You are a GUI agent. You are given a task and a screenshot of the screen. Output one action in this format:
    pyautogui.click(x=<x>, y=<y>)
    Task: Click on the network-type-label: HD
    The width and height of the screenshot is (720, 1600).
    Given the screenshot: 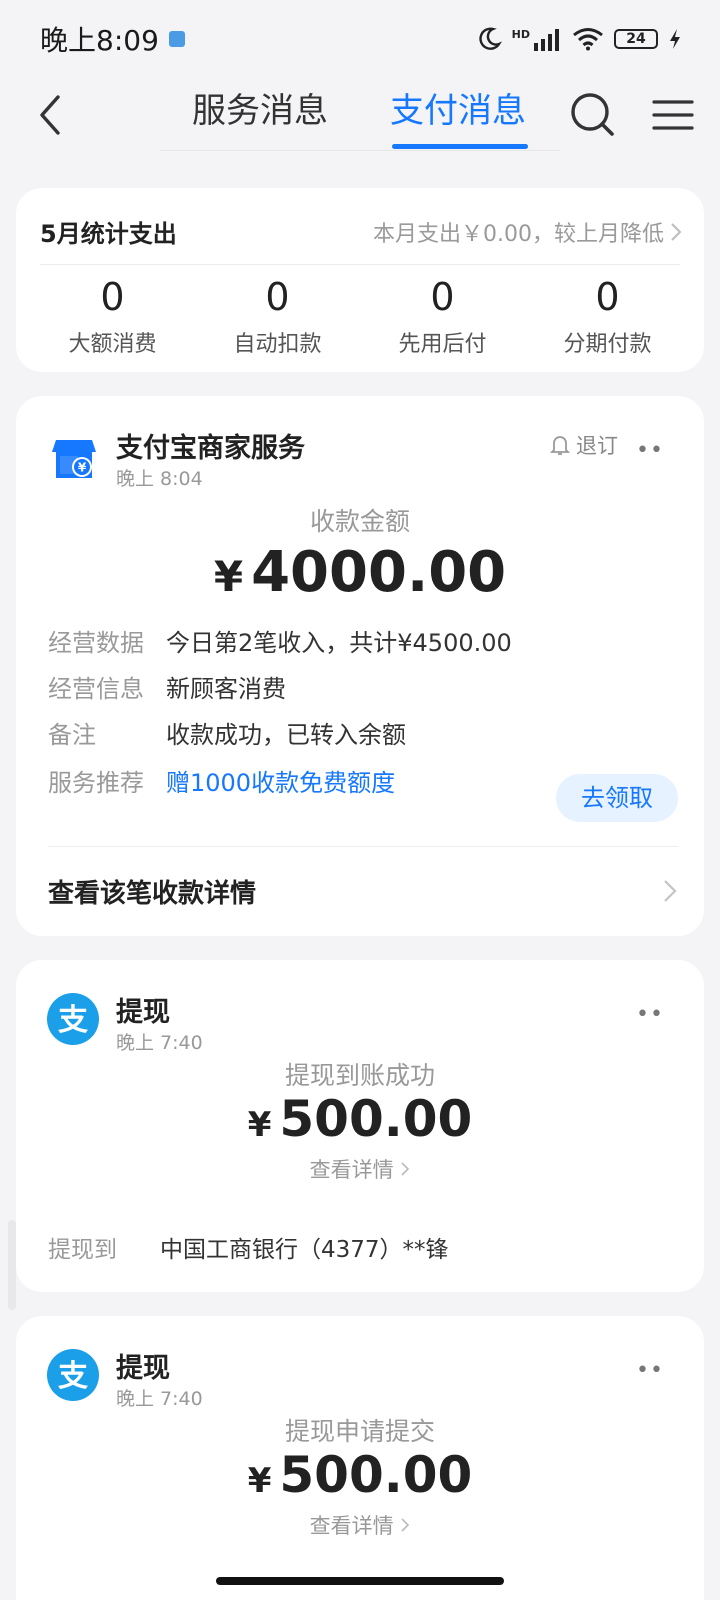 What is the action you would take?
    pyautogui.click(x=520, y=34)
    